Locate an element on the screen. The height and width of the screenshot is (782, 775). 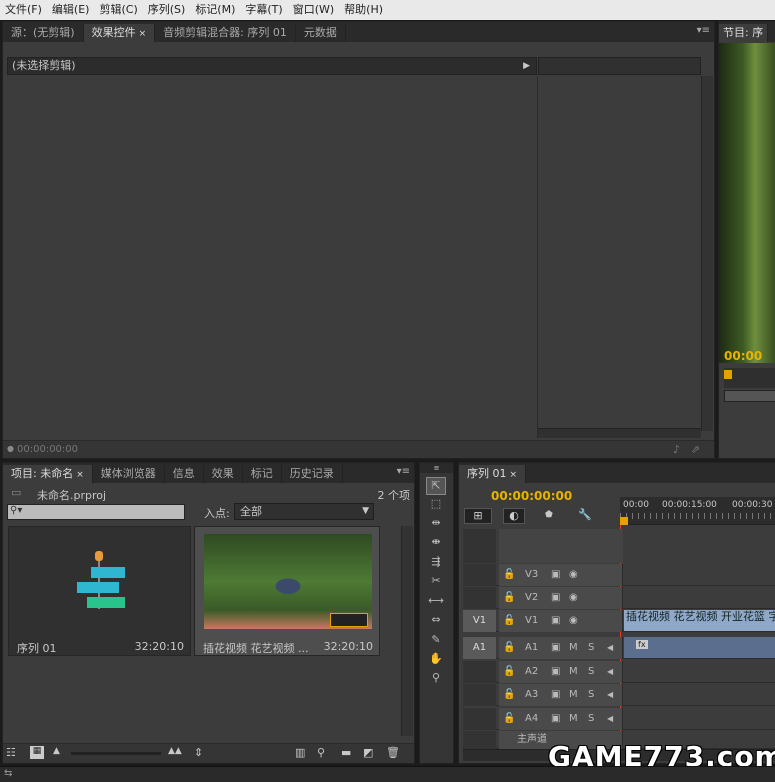
tab-source: 源：(无剪辑) is located at coordinates (43, 33).